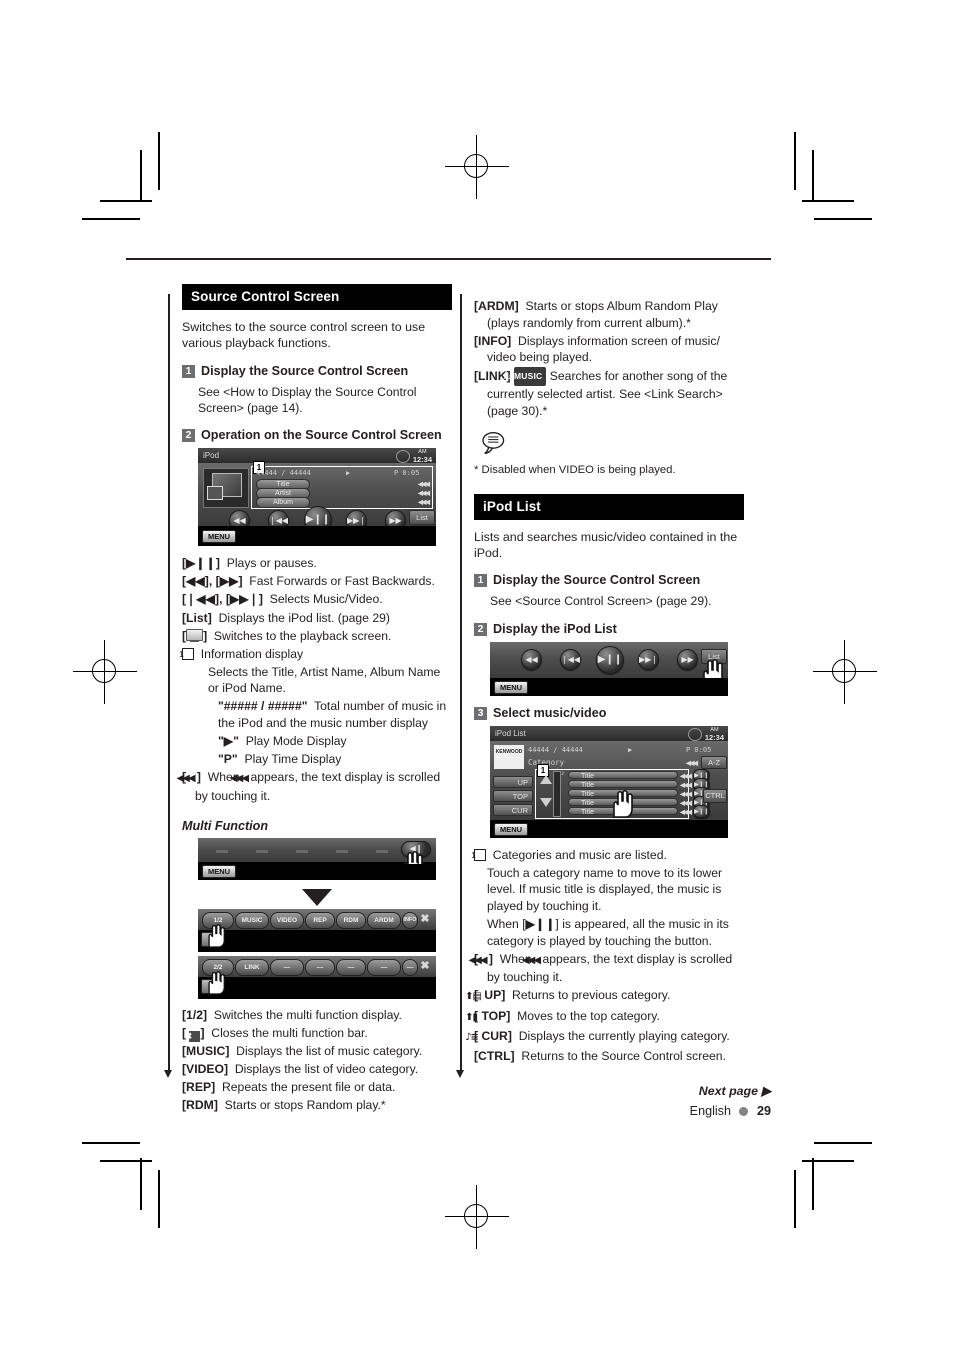 Image resolution: width=954 pixels, height=1350 pixels. Describe the element at coordinates (609, 506) in the screenshot. I see `section-heading-ipod-list: iPod List` at that location.